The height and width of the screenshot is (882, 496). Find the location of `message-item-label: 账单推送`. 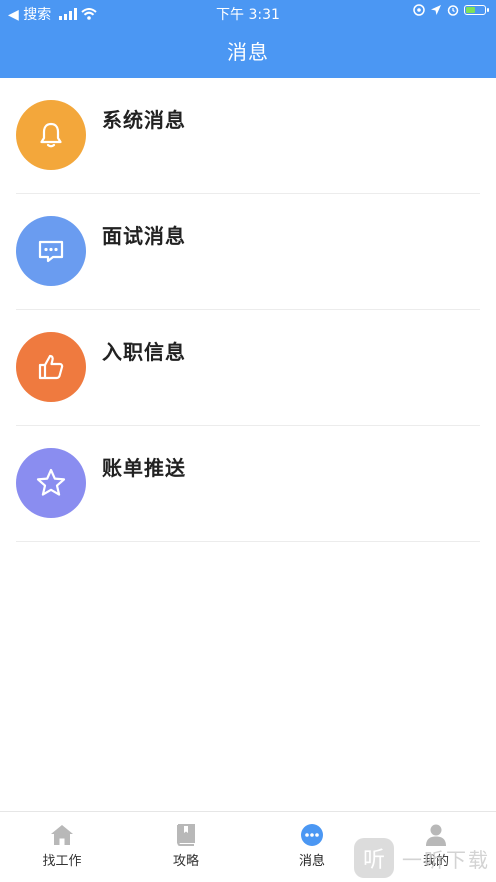

message-item-label: 账单推送 is located at coordinates (144, 468).